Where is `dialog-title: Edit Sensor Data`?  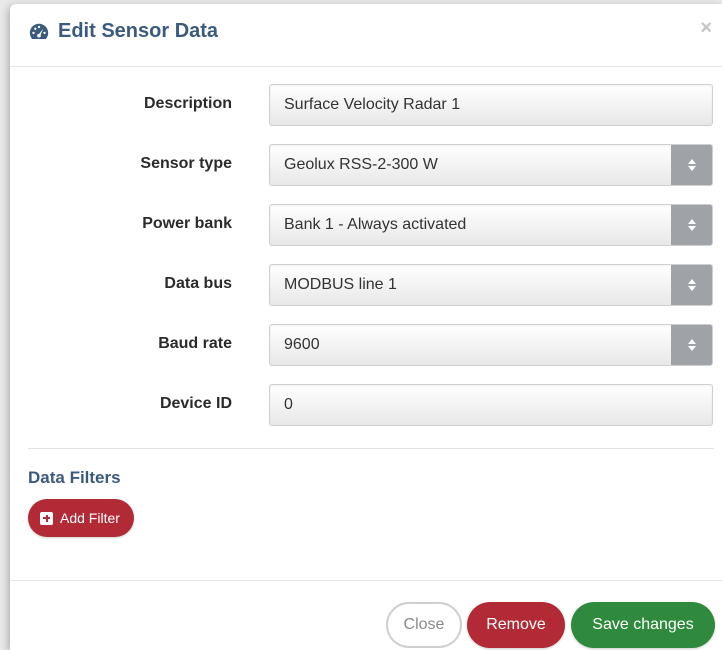
dialog-title: Edit Sensor Data is located at coordinates (123, 31).